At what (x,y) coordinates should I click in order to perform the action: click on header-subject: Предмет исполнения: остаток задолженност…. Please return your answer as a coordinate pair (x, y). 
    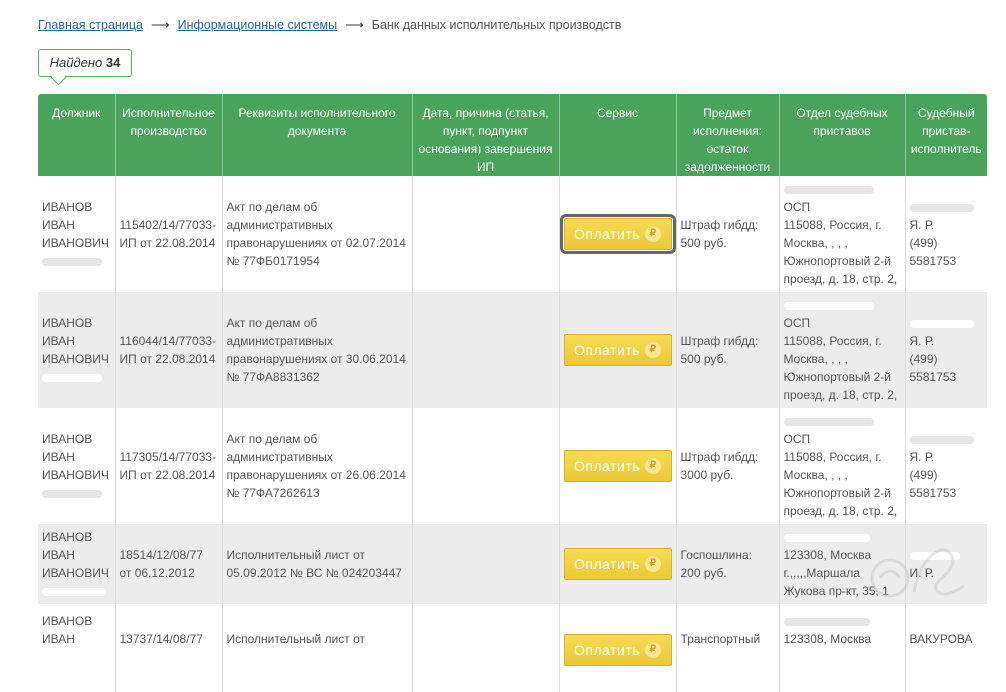
    Looking at the image, I should click on (728, 135).